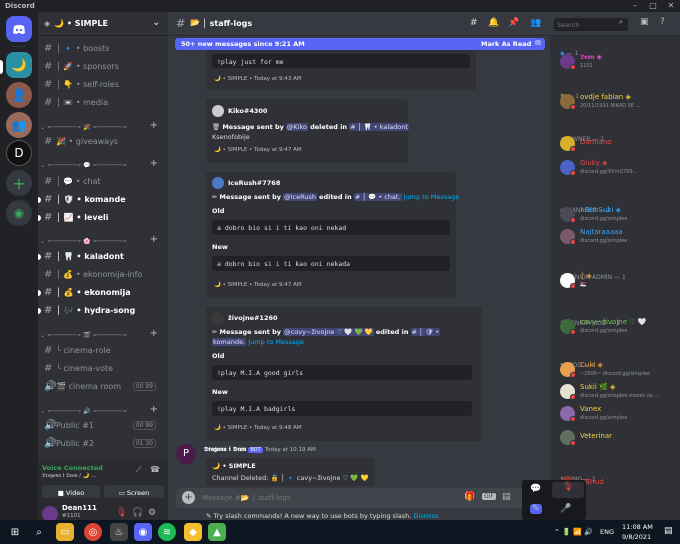 This screenshot has height=544, width=680. I want to click on explore-servers-icon: ◉, so click(19, 213).